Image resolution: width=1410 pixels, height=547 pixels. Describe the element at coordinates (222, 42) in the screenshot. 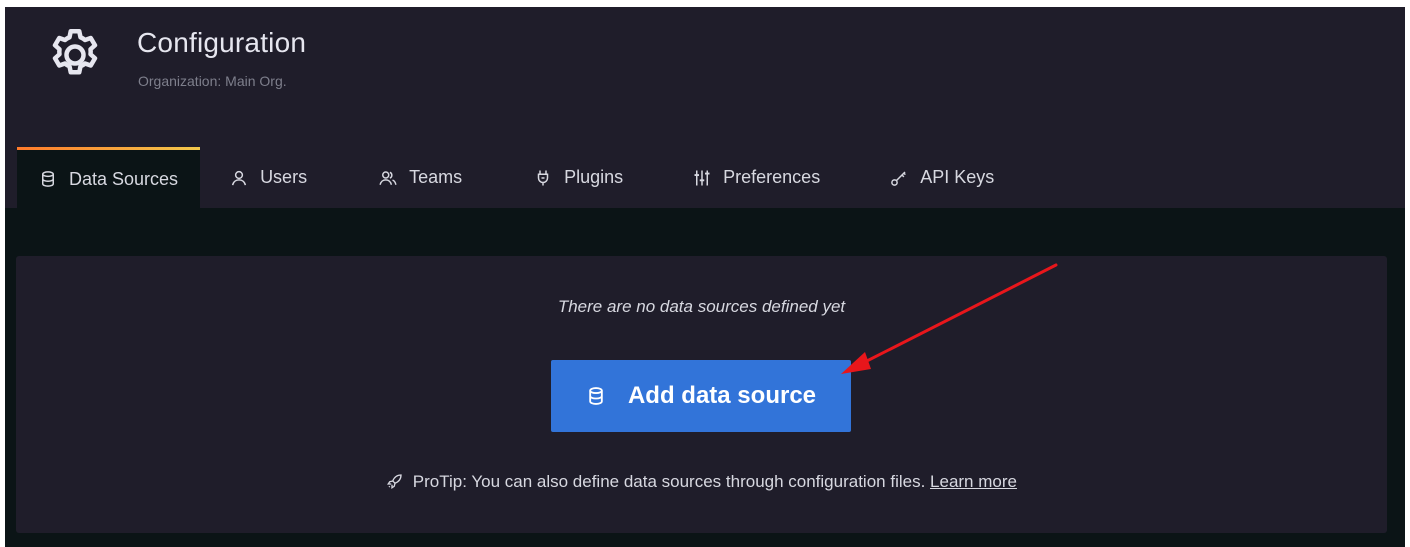

I see `page-title: Configuration` at that location.